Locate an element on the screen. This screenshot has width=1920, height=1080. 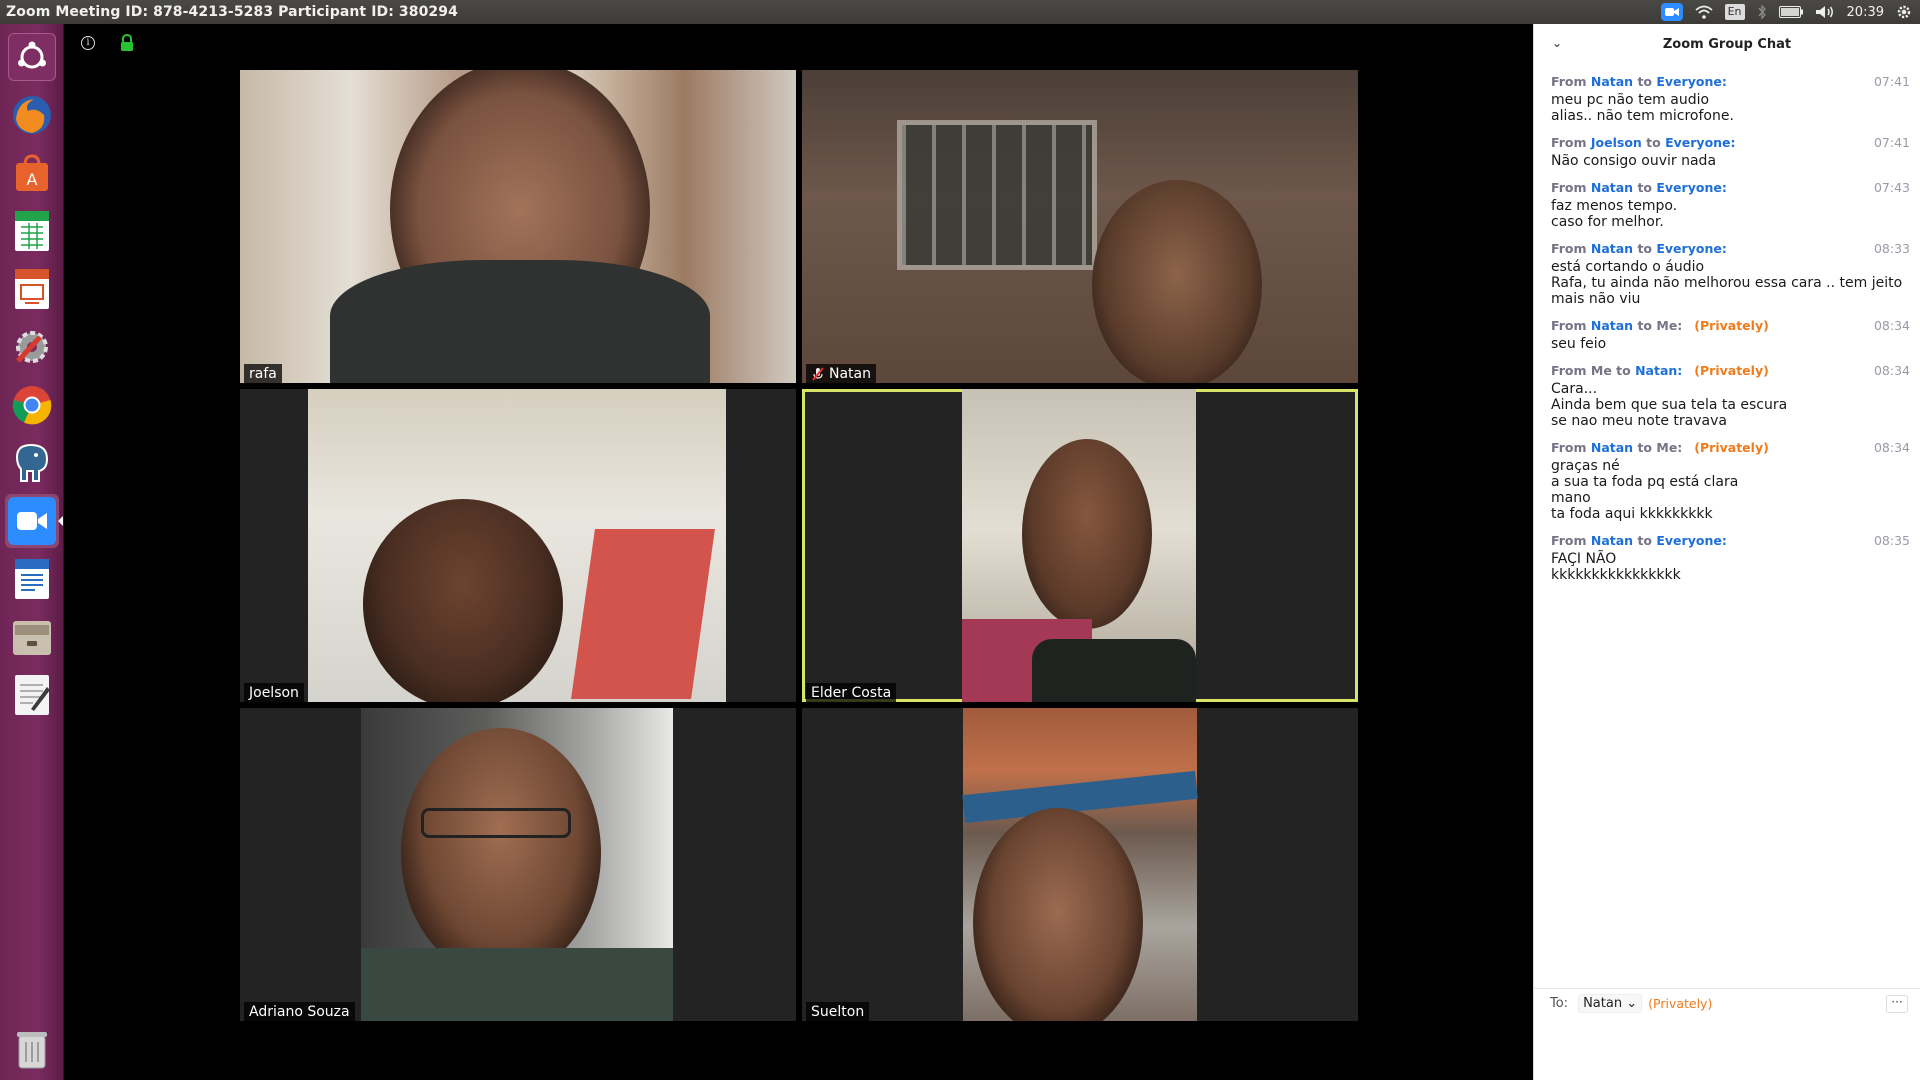
encryption-lock-icon is located at coordinates (127, 42).